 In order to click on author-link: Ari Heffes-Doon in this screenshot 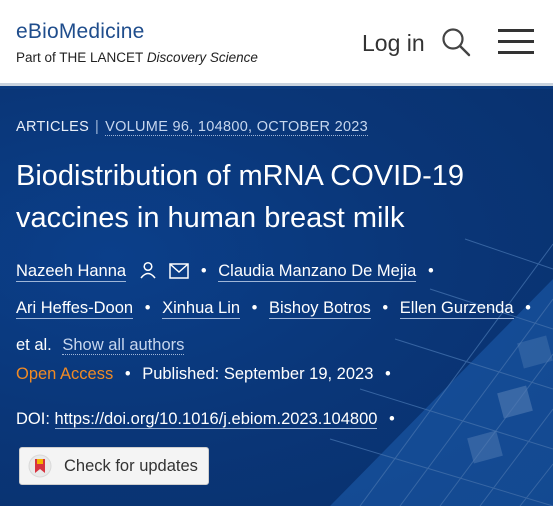, I will do `click(75, 309)`.